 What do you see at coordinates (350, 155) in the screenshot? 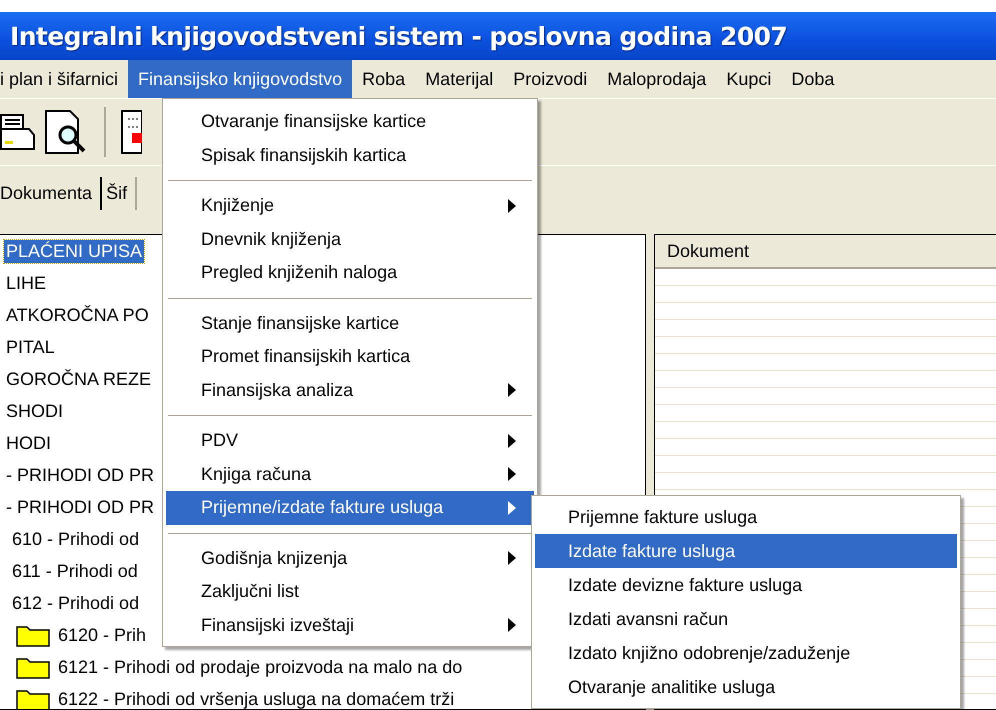
I see `menu-item: Spisak finansijskih kartica` at bounding box center [350, 155].